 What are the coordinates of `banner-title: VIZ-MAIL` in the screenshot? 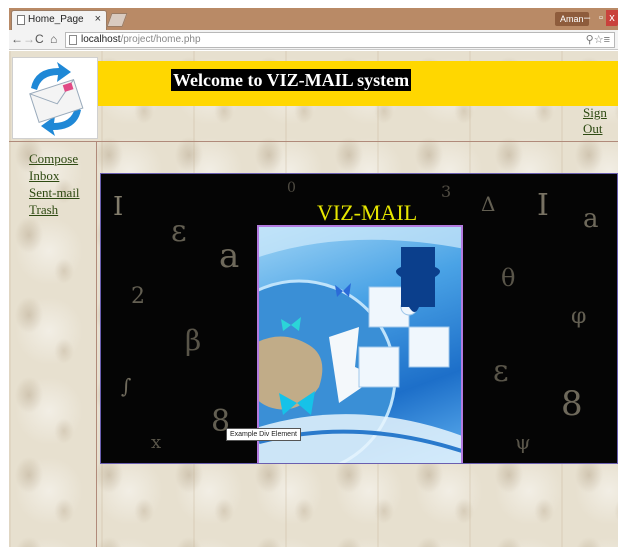 It's located at (367, 212).